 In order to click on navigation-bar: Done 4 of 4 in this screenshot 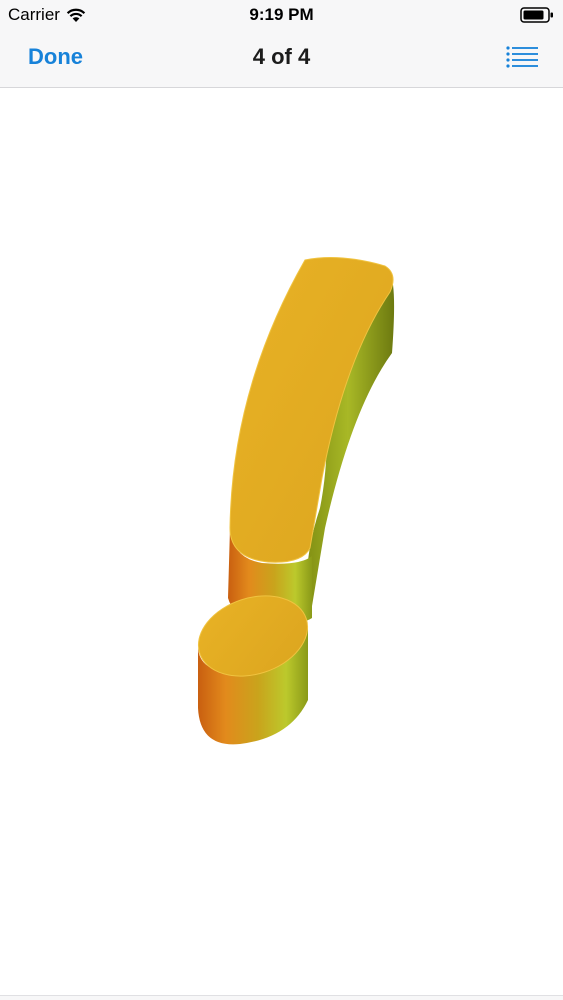, I will do `click(281, 59)`.